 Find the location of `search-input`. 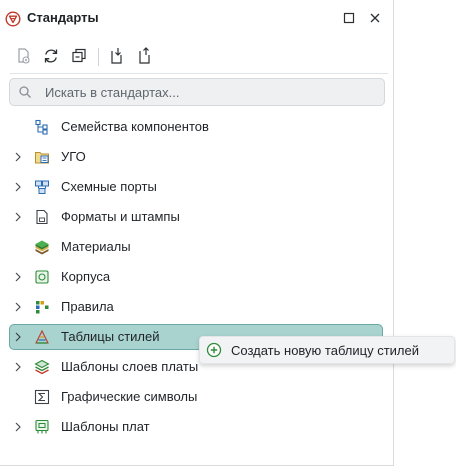

search-input is located at coordinates (210, 92).